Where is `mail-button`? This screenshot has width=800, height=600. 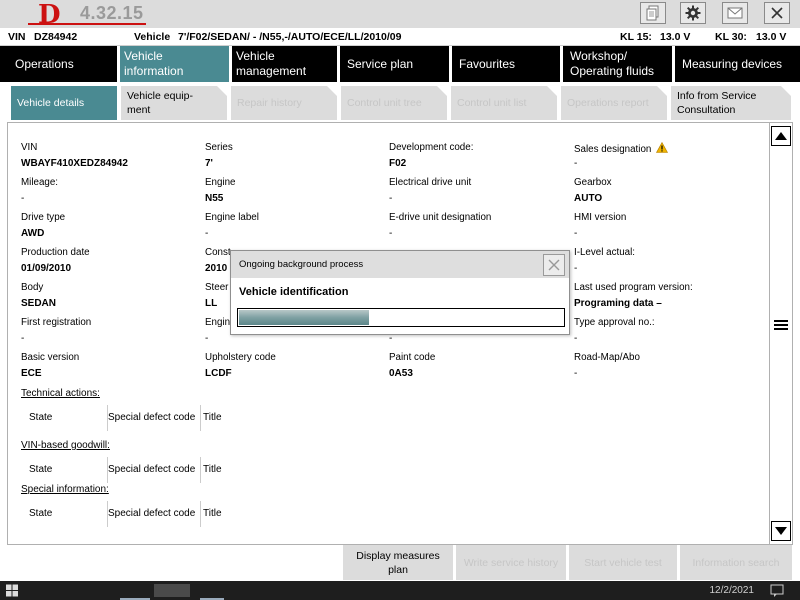 mail-button is located at coordinates (735, 13).